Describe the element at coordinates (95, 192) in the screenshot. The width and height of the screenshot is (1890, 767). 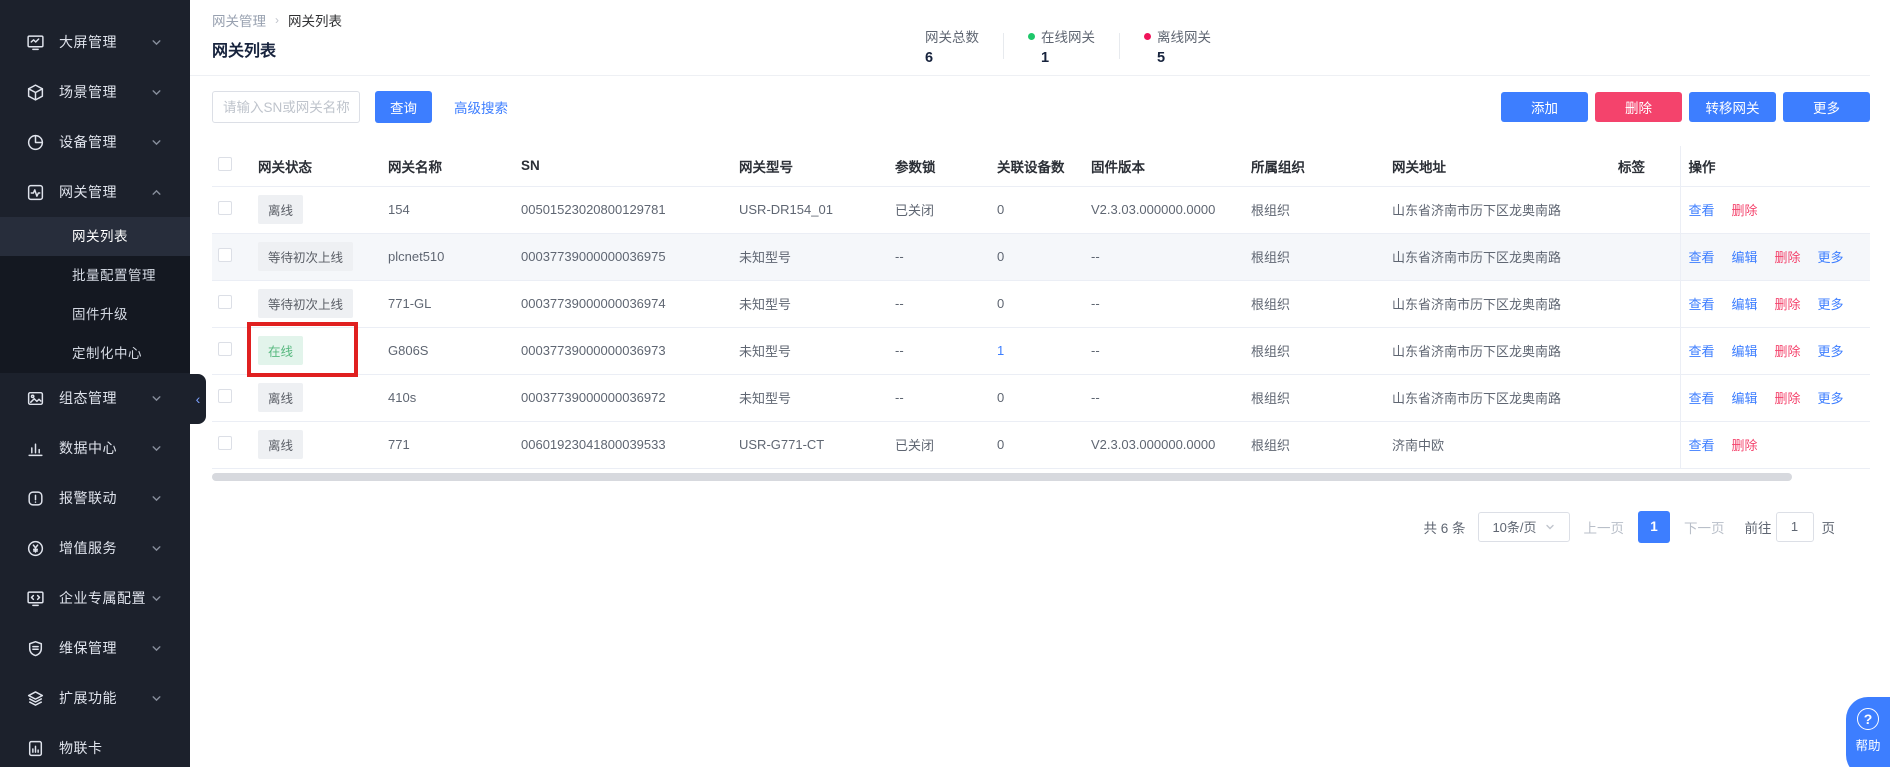
I see `sidebar-item-gateway: 网关管理` at that location.